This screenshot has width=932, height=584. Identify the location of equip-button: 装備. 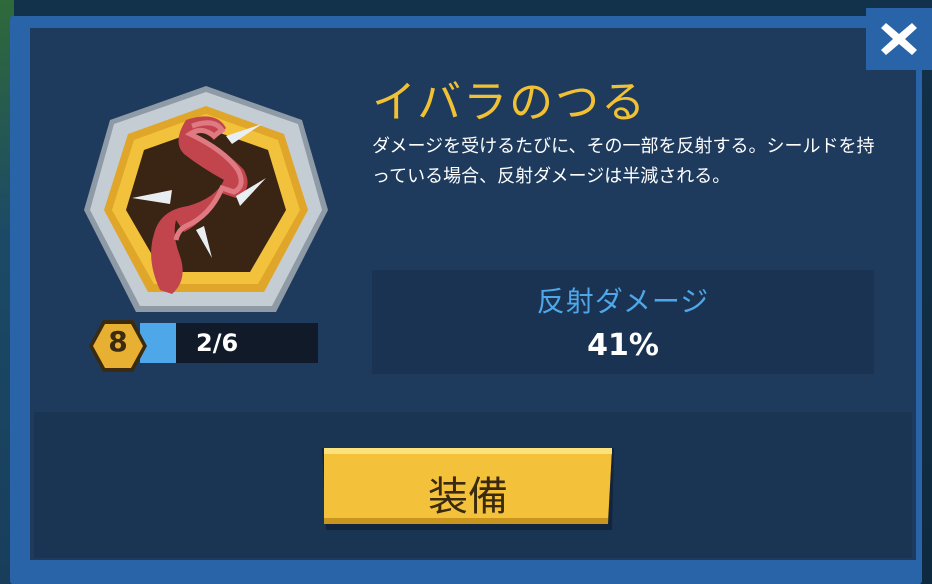
(468, 489).